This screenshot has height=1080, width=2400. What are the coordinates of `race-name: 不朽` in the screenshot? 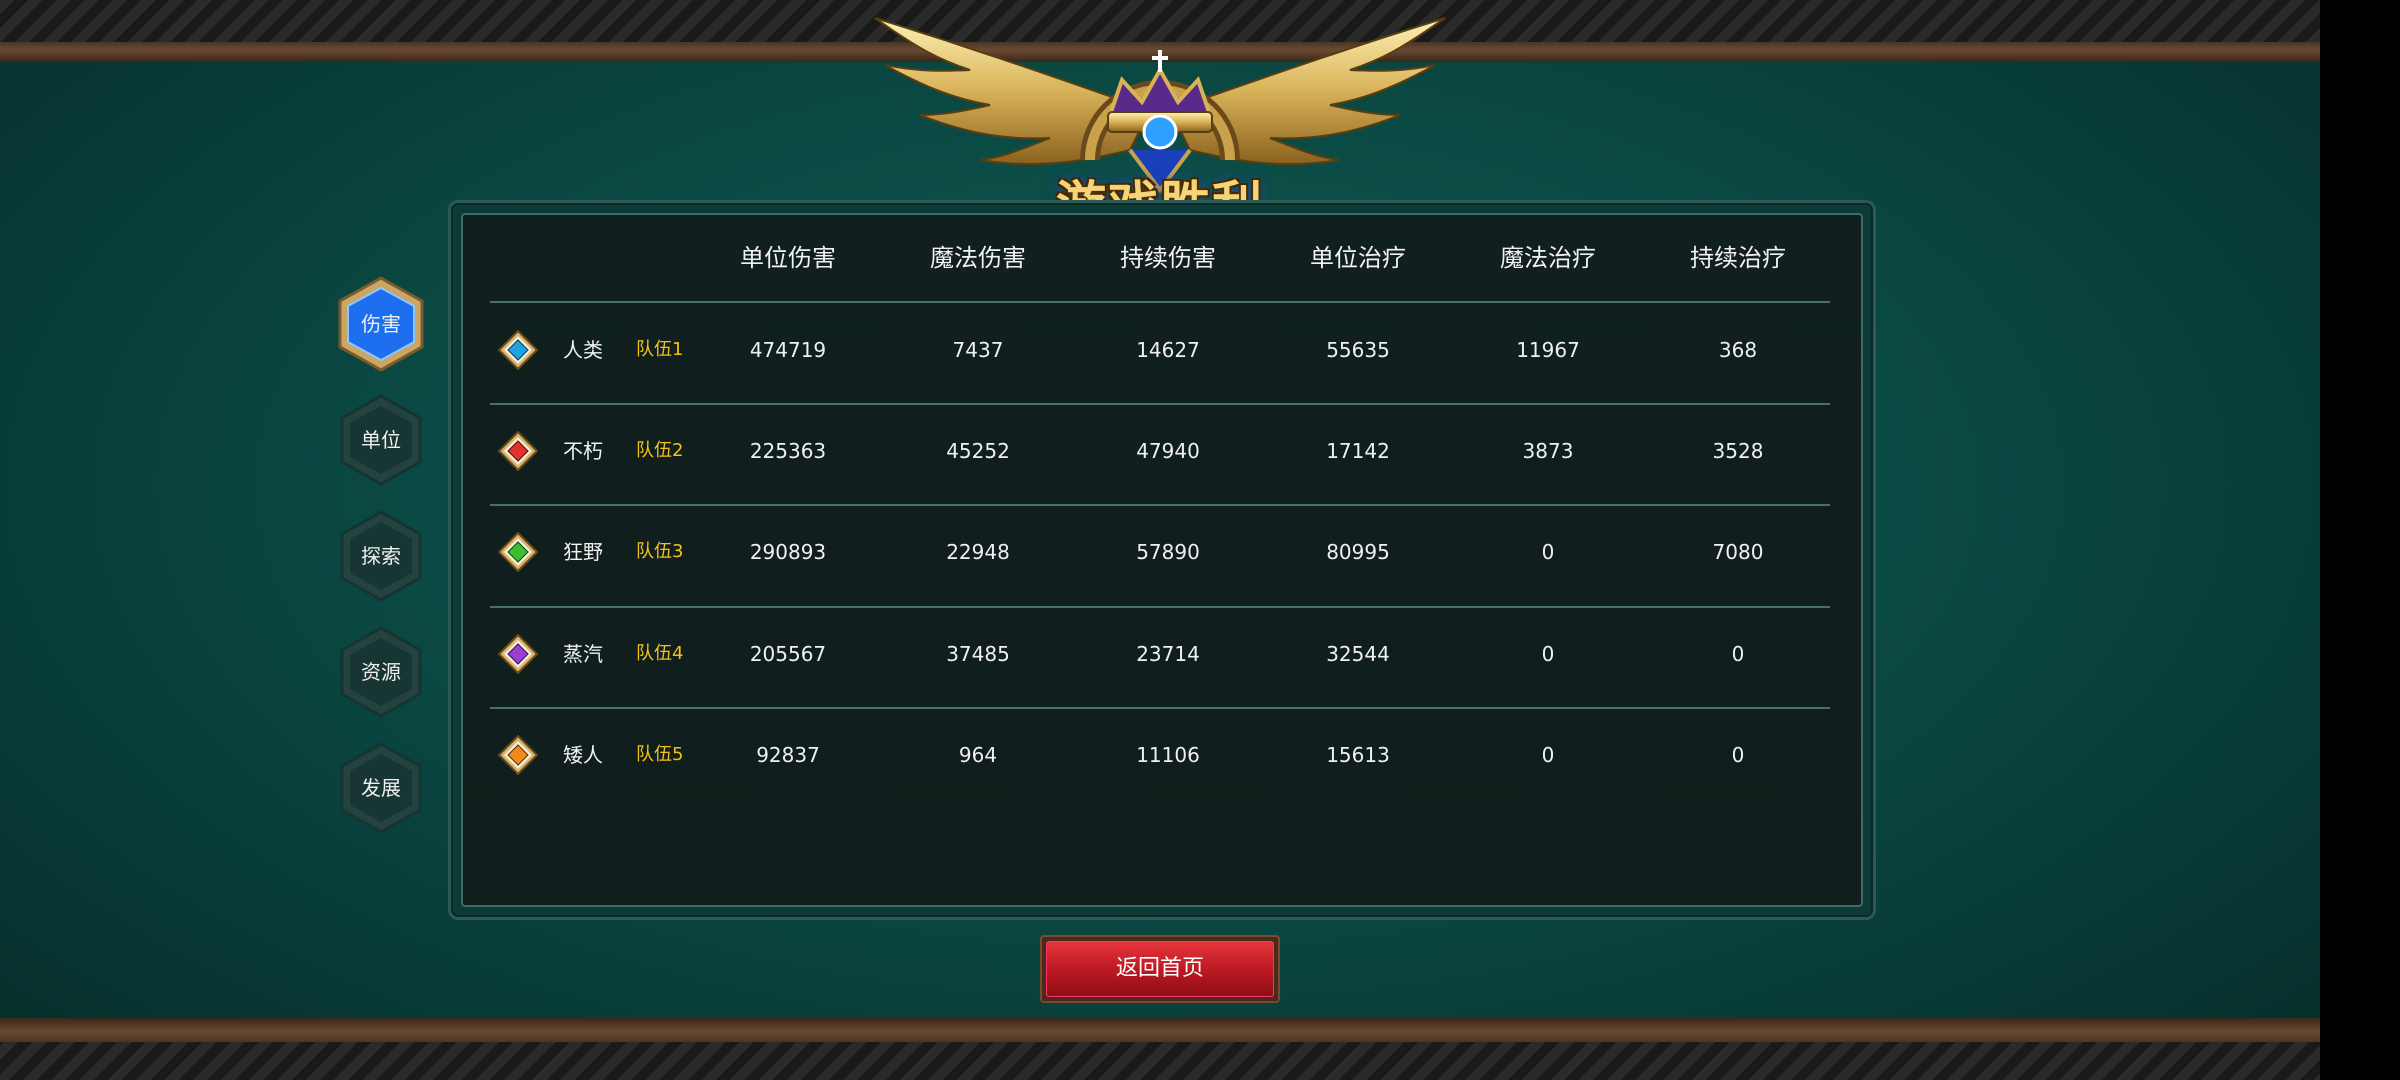 It's located at (583, 451).